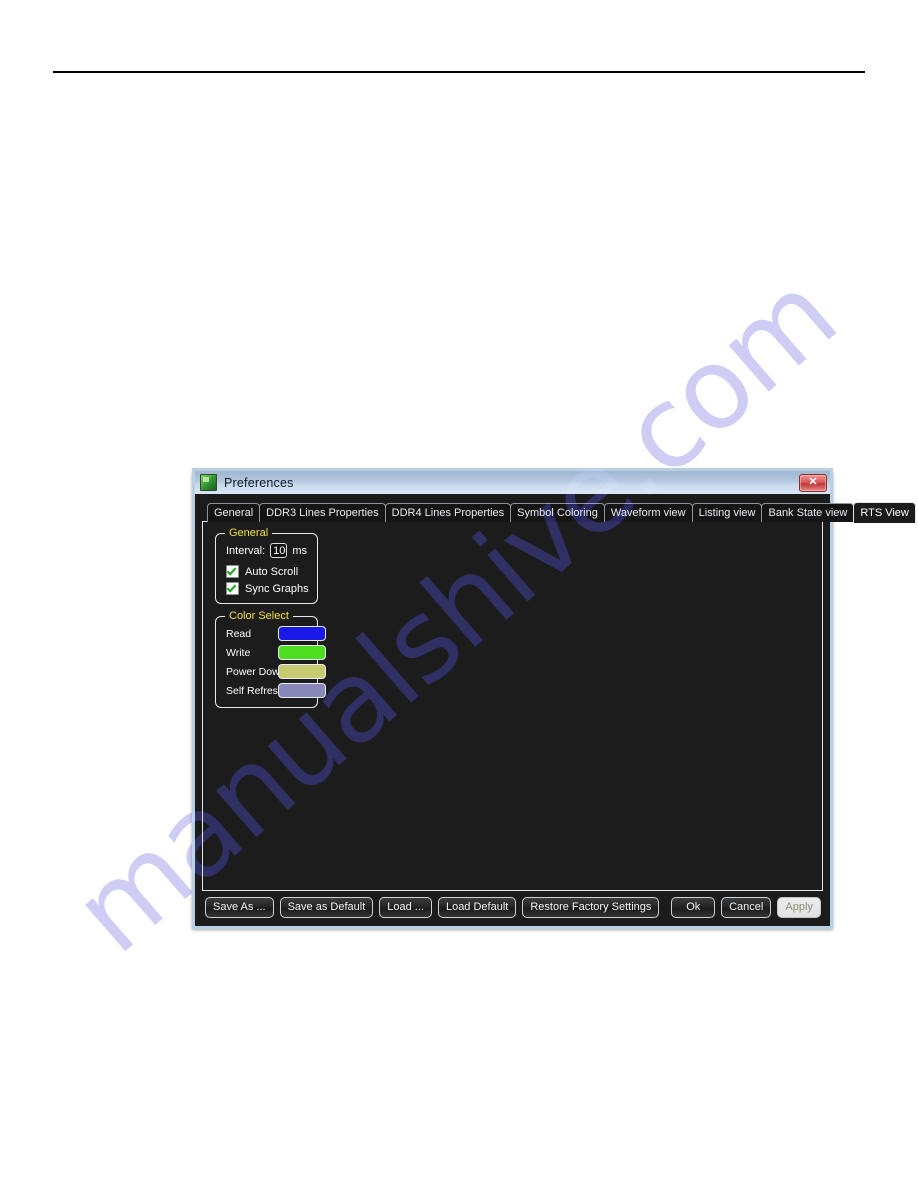  I want to click on dialog-title: Preferences, so click(259, 482).